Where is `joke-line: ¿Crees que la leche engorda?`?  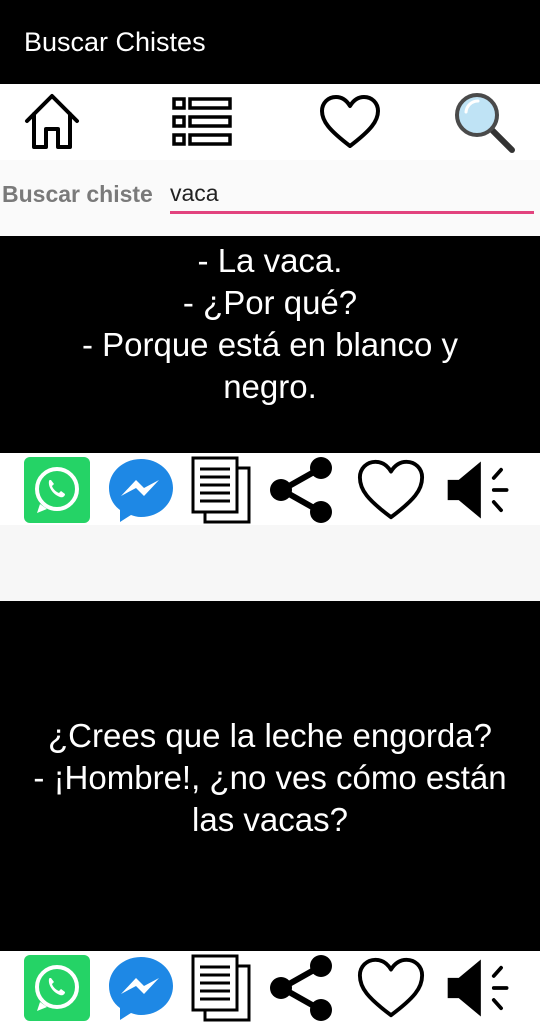
joke-line: ¿Crees que la leche engorda? is located at coordinates (270, 735).